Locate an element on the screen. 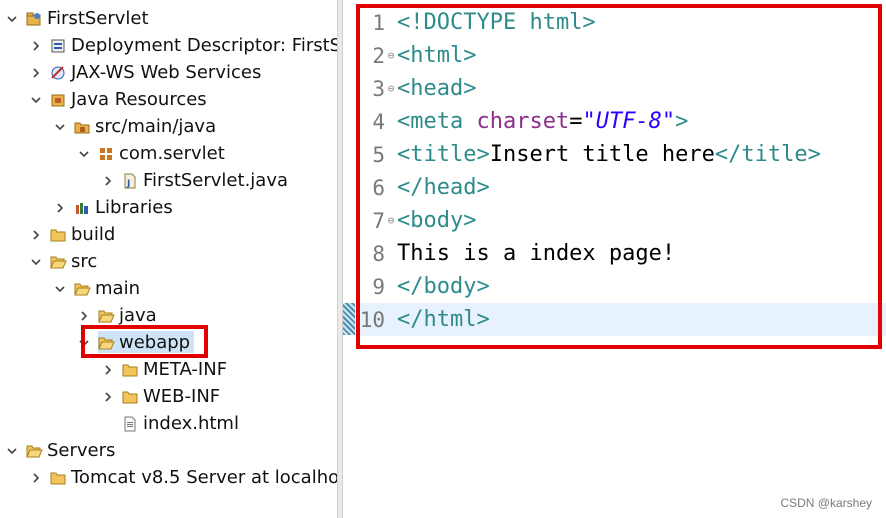 The height and width of the screenshot is (518, 886). java-resources-icon is located at coordinates (58, 100).